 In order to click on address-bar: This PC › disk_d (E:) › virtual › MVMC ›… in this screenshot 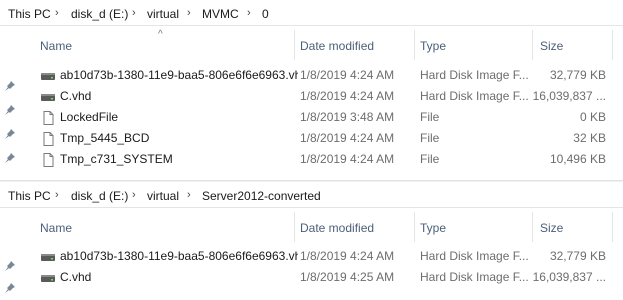, I will do `click(311, 13)`.